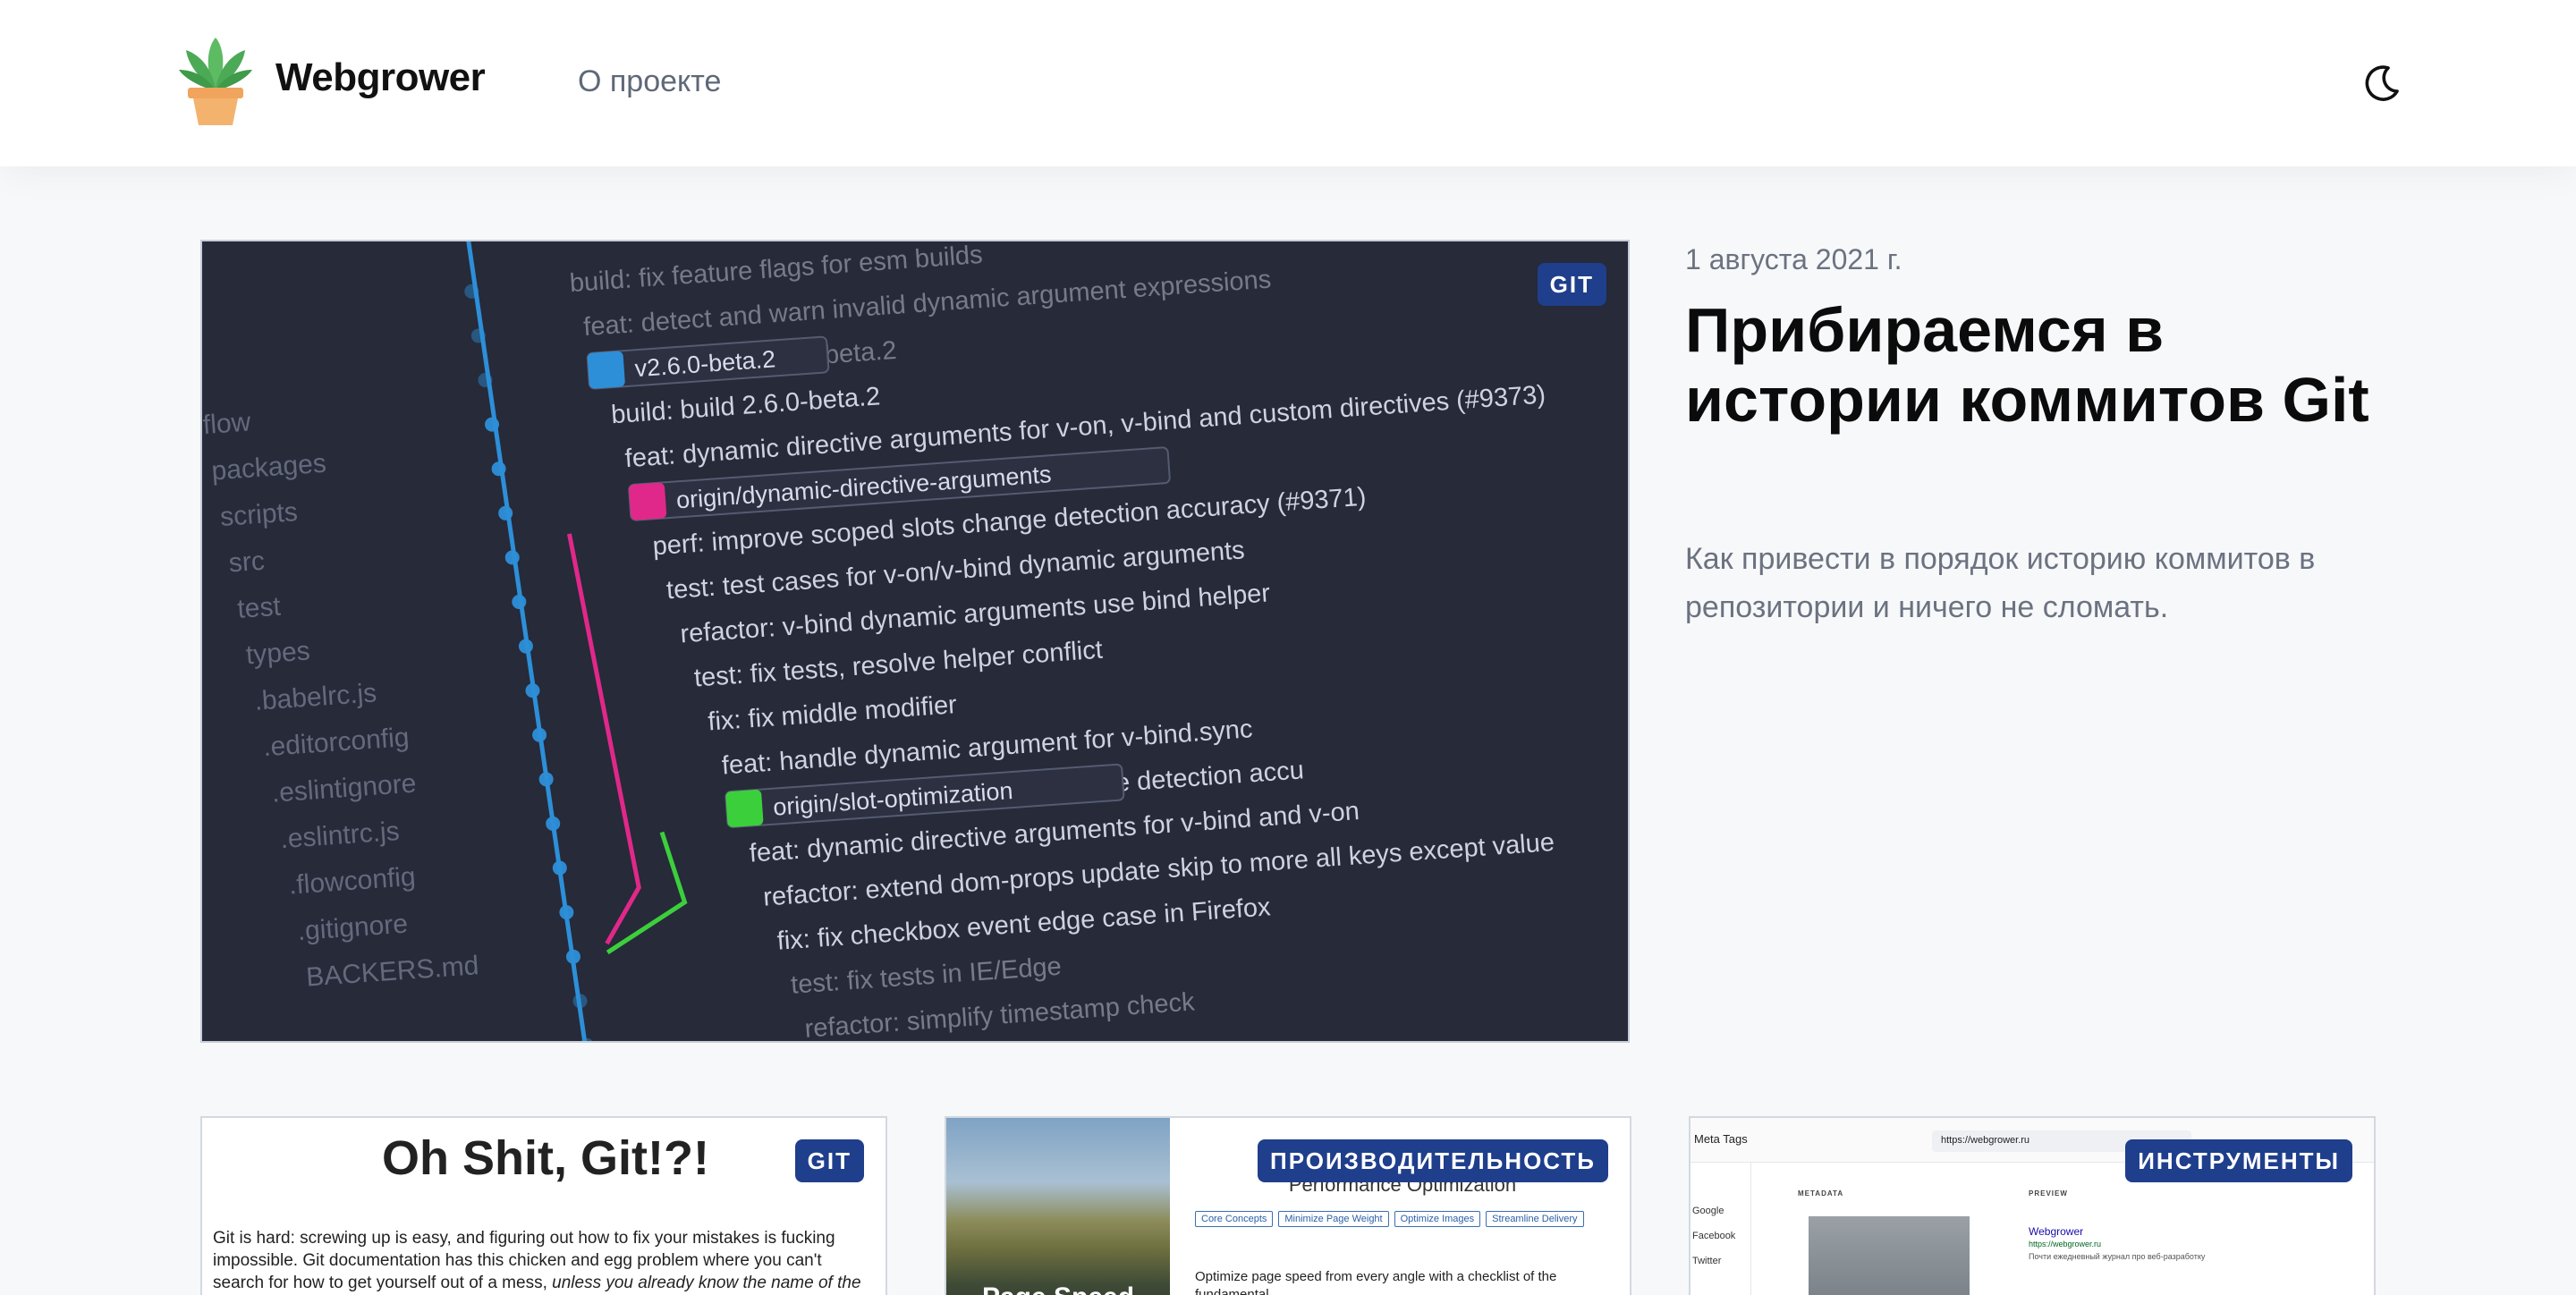 Image resolution: width=2576 pixels, height=1295 pixels. I want to click on card-tag: ПРОИЗВОДИТЕЛЬНОСТЬ, so click(1433, 1160).